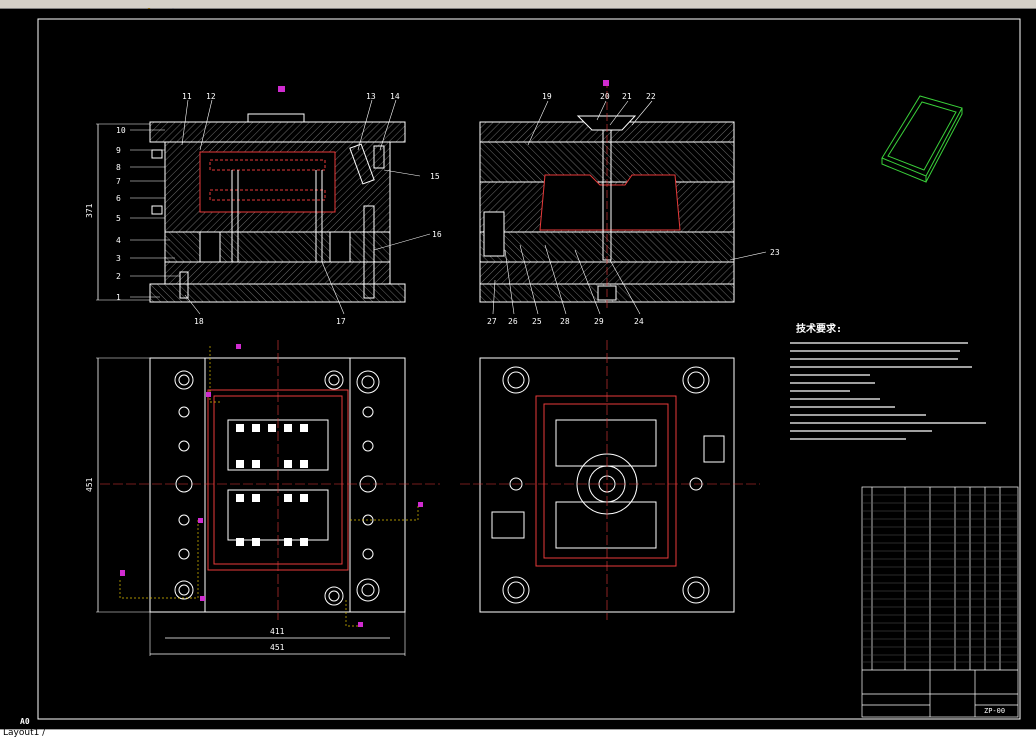 The height and width of the screenshot is (739, 1036). Describe the element at coordinates (89, 484) in the screenshot. I see `dim-plan-height-label: 451` at that location.